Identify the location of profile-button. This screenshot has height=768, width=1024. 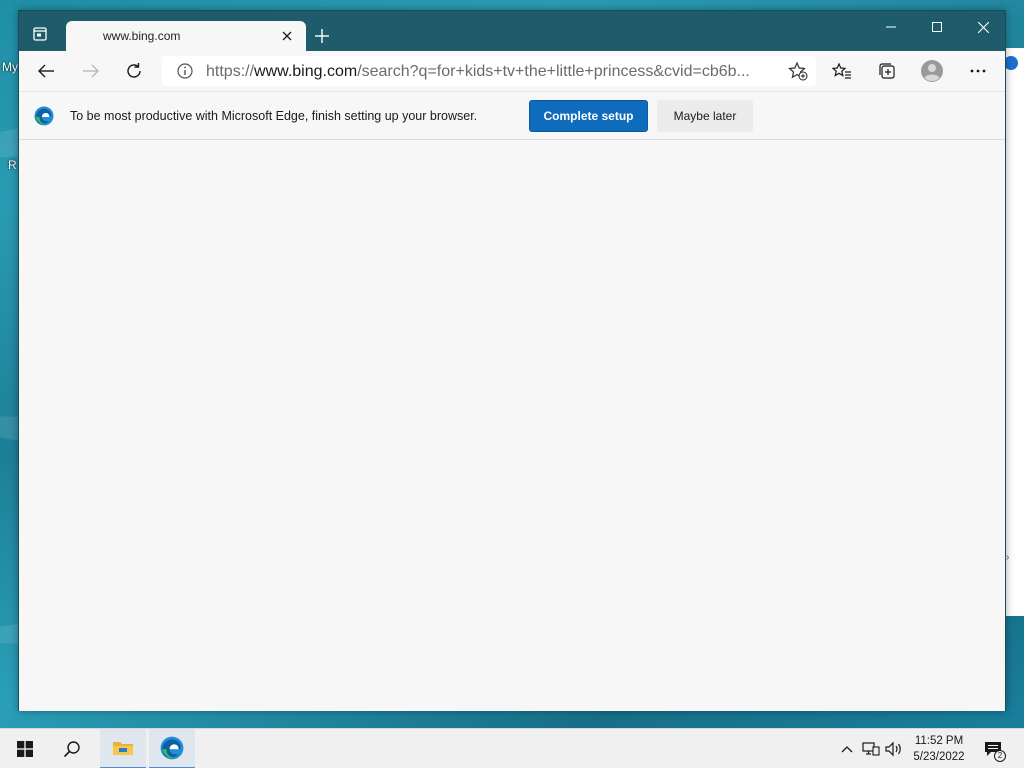
(932, 71).